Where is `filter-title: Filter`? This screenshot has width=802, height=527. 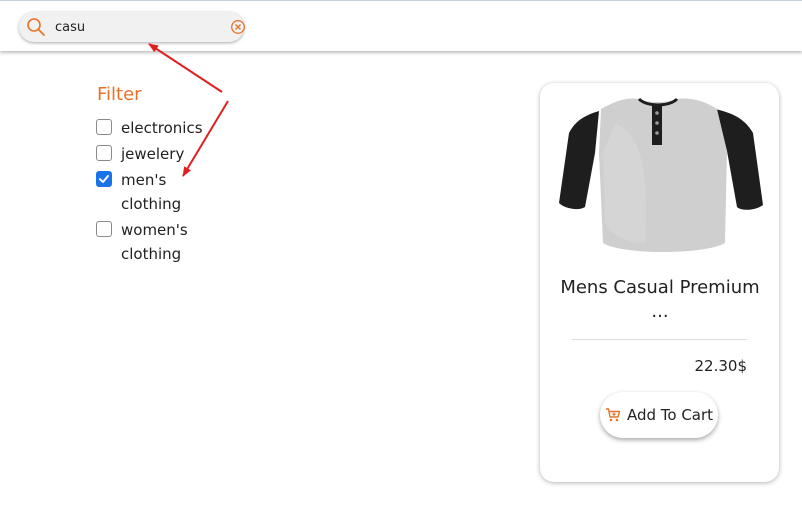 filter-title: Filter is located at coordinates (119, 94).